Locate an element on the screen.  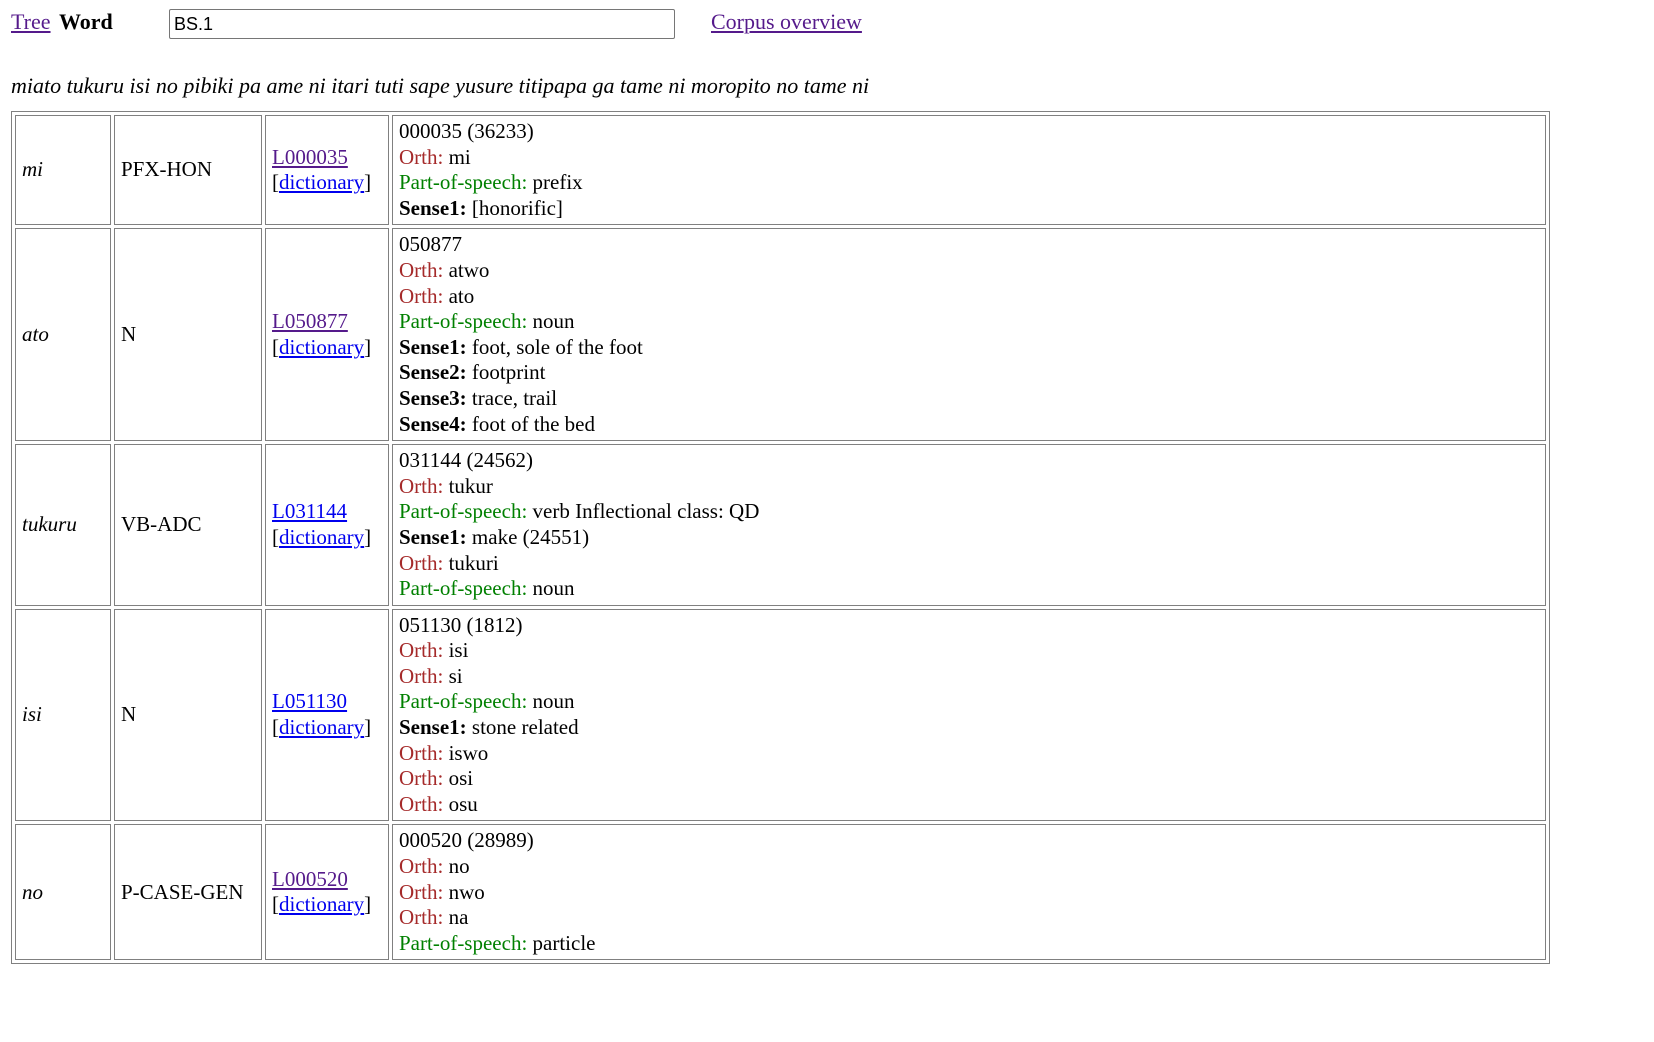
word-label: Word is located at coordinates (86, 21).